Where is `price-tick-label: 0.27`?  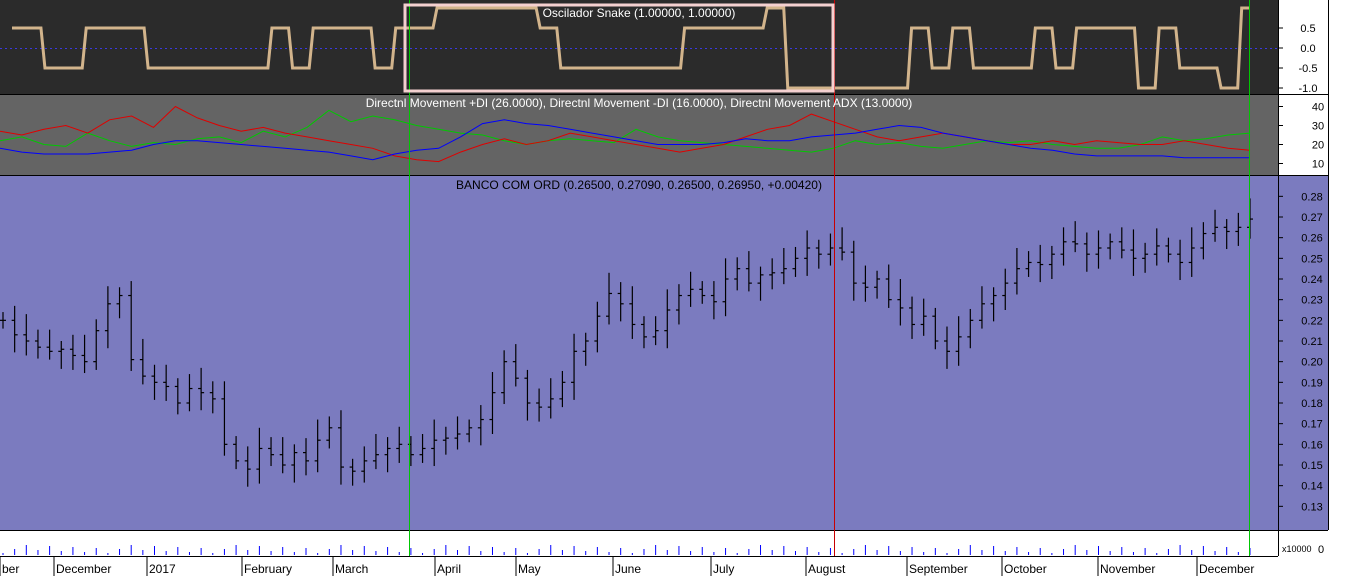
price-tick-label: 0.27 is located at coordinates (1311, 218).